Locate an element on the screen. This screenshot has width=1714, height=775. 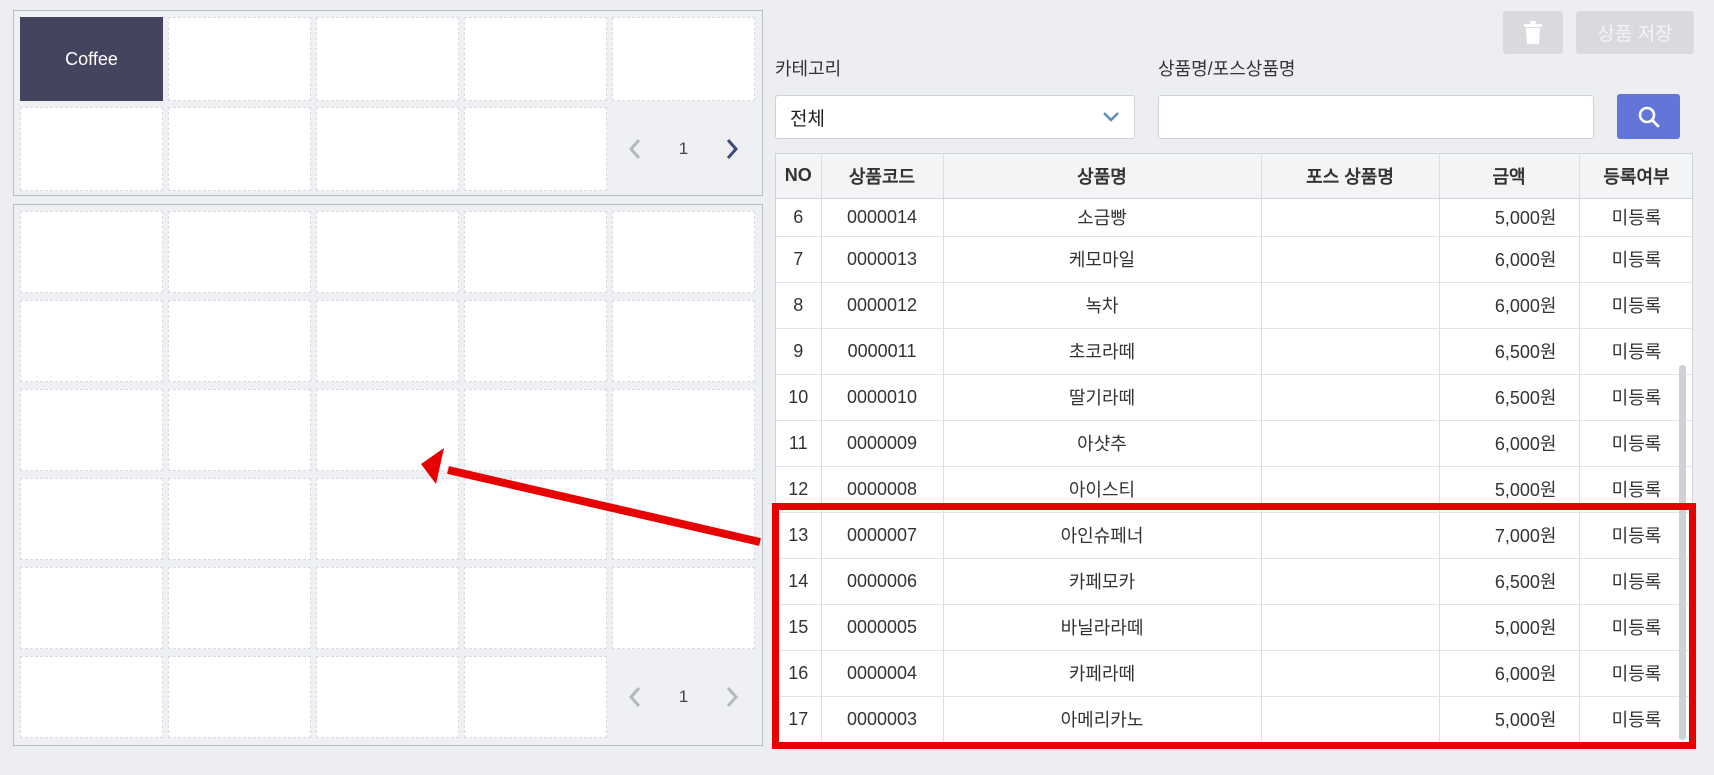
table-row: 6 0000014 소금빵 5,000원 미등록 is located at coordinates (1234, 217).